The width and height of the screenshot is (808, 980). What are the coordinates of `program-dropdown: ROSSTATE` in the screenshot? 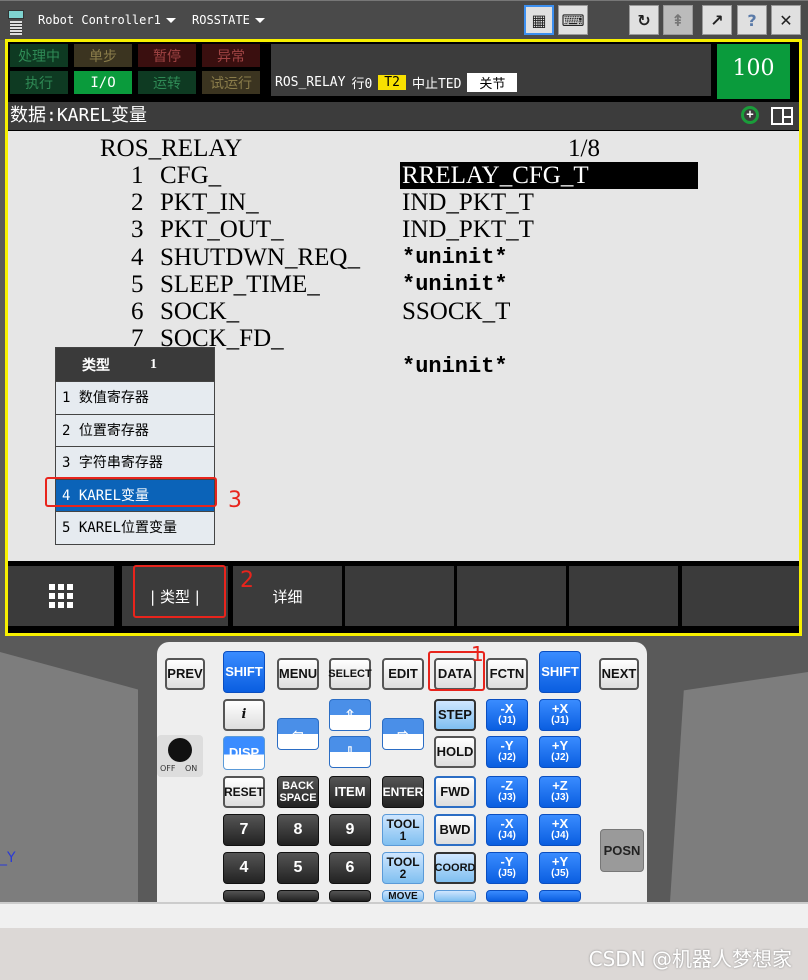 It's located at (228, 20).